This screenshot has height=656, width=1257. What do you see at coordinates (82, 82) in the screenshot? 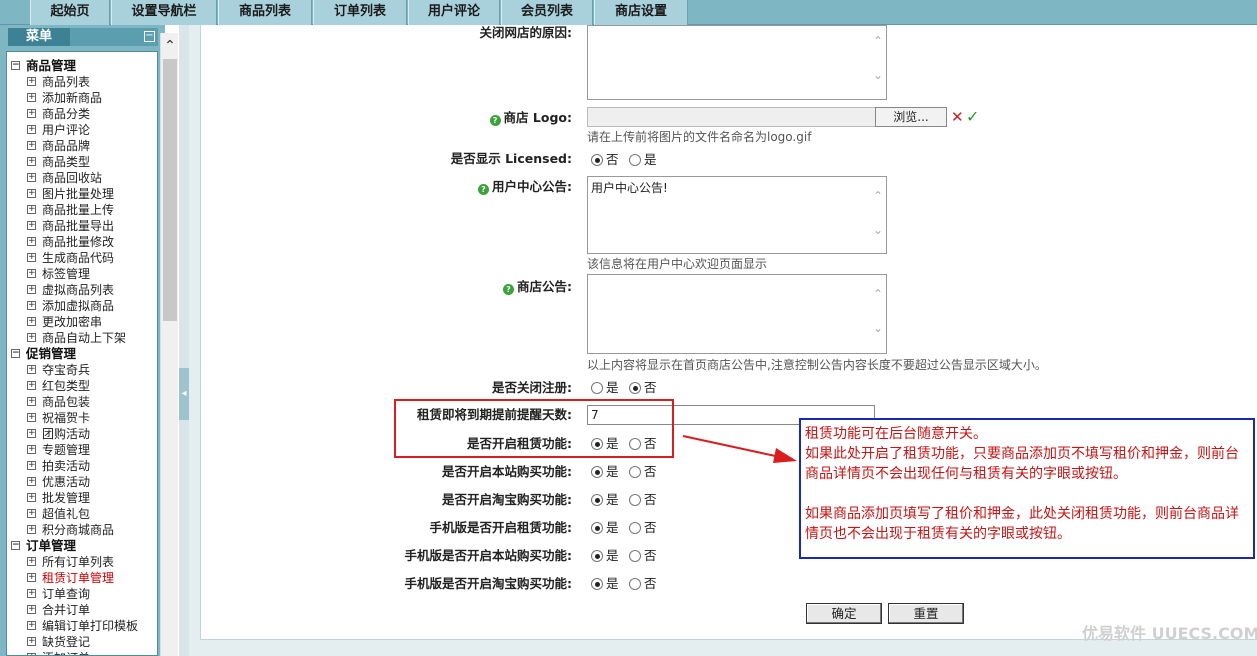
I see `menu-item: + 商品列表` at bounding box center [82, 82].